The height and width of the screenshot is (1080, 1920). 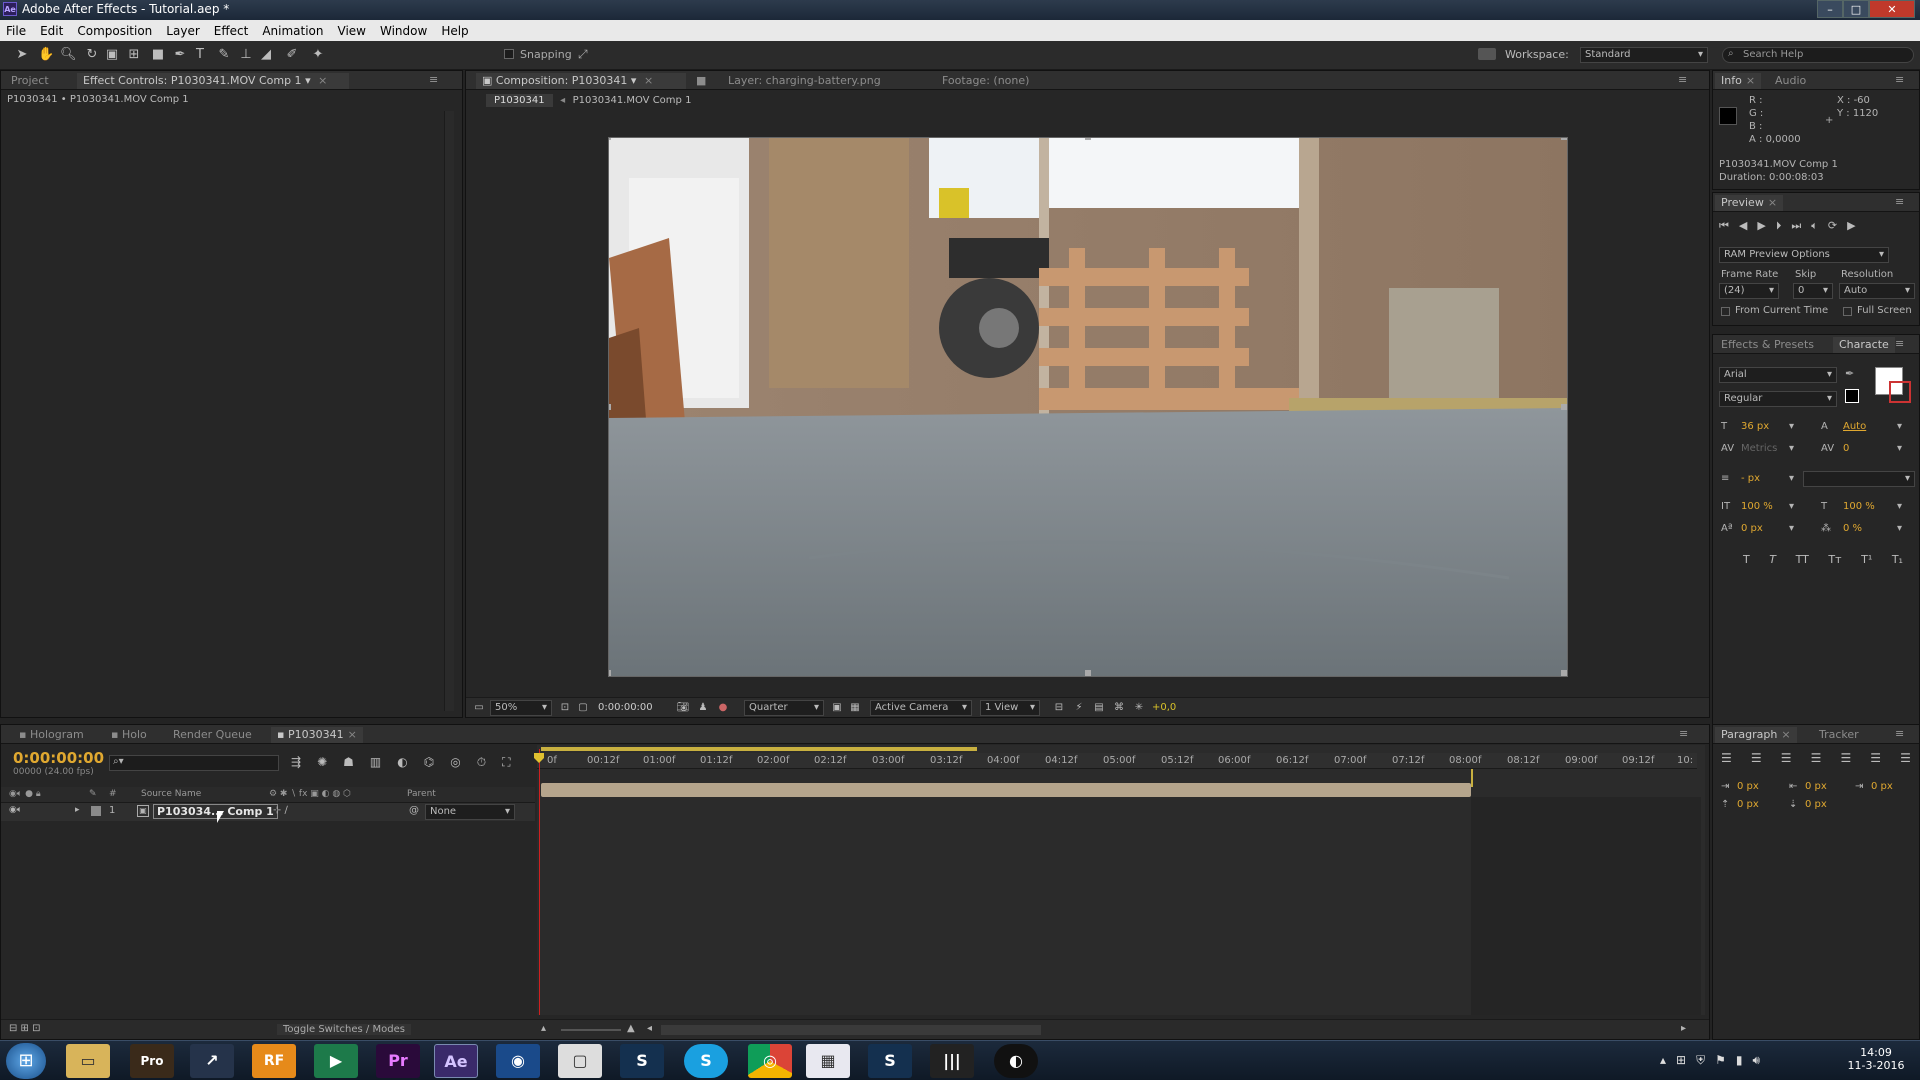 What do you see at coordinates (583, 708) in the screenshot?
I see `mask-visibility-icon: ▢` at bounding box center [583, 708].